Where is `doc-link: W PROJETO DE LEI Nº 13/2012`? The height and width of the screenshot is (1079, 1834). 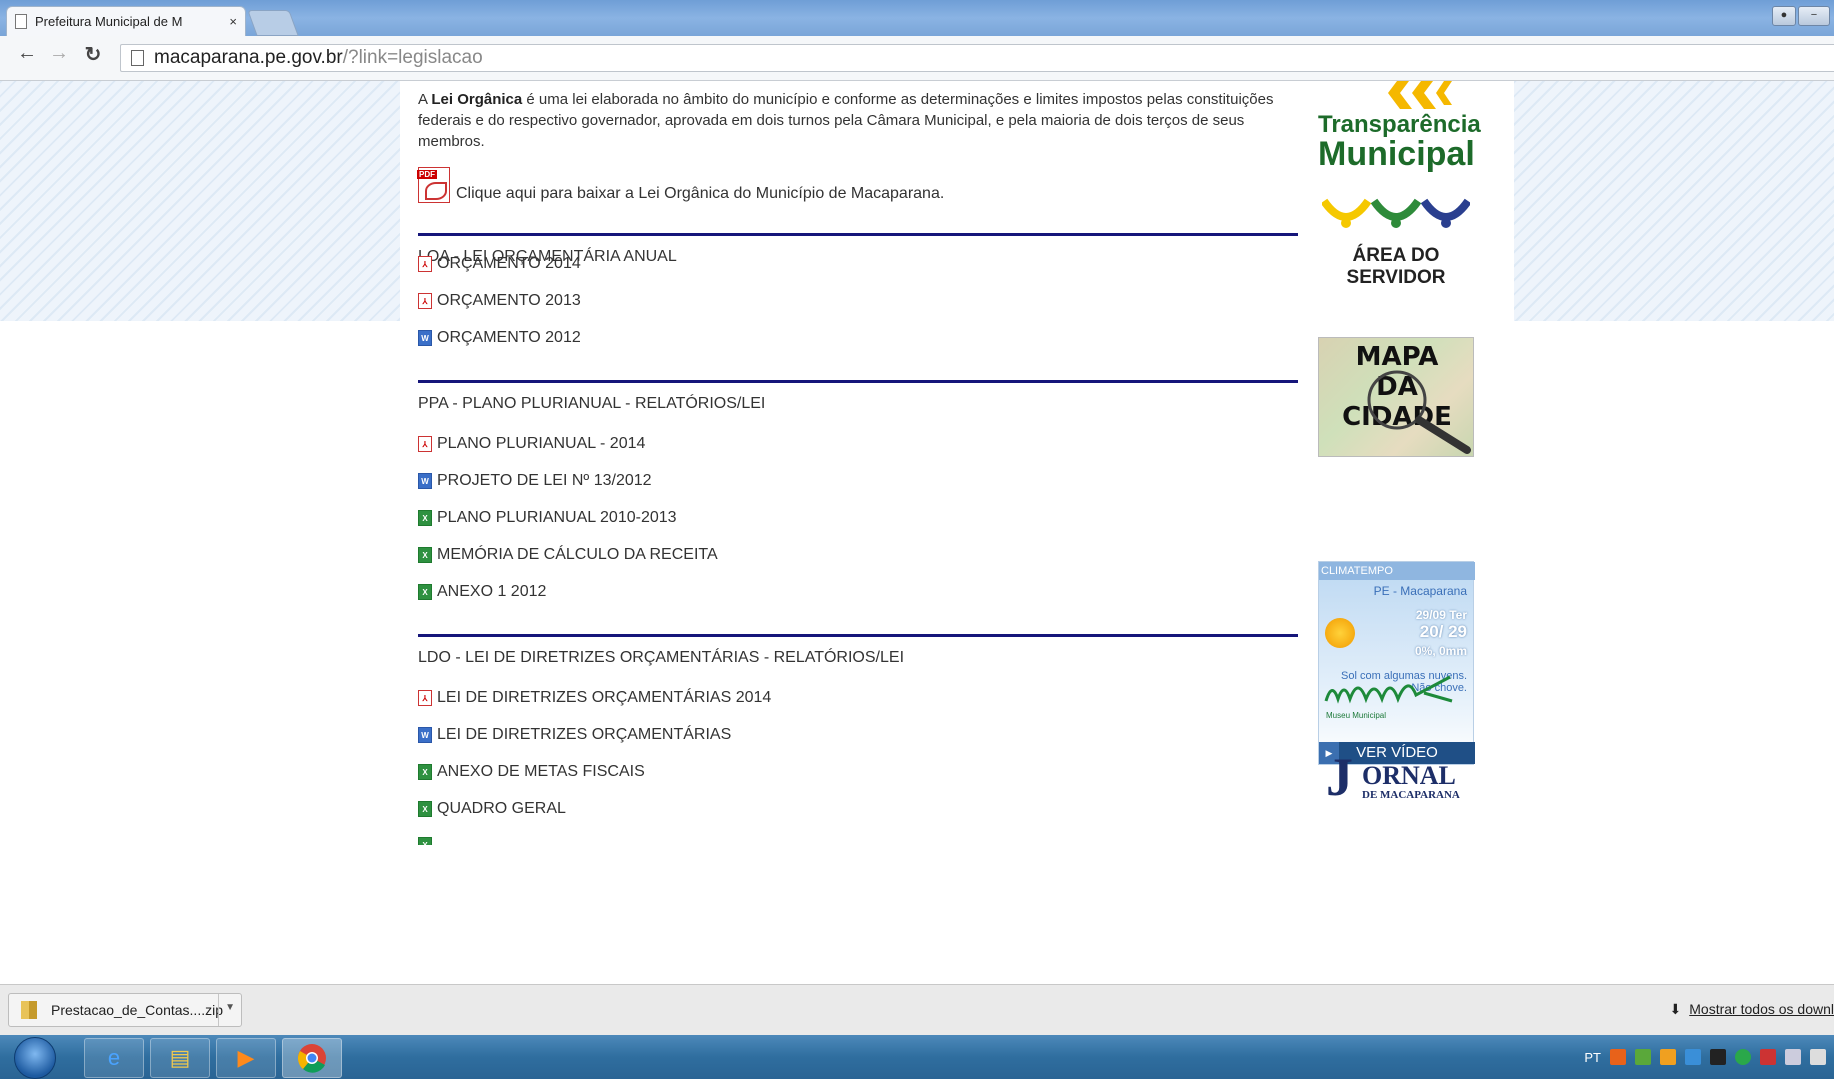 doc-link: W PROJETO DE LEI Nº 13/2012 is located at coordinates (535, 481).